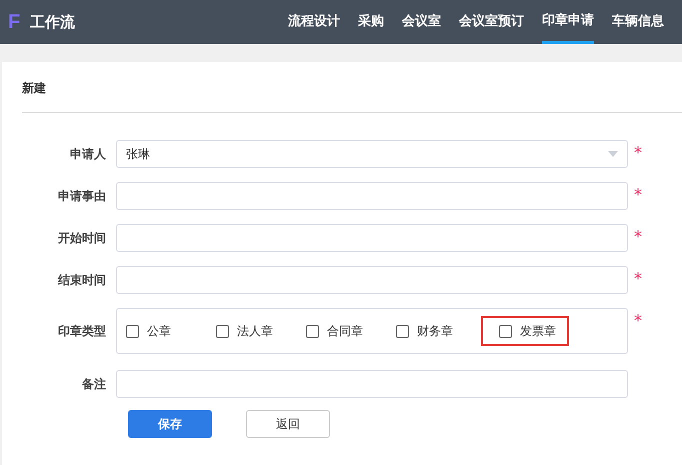  I want to click on field-label: 印章类型, so click(82, 331).